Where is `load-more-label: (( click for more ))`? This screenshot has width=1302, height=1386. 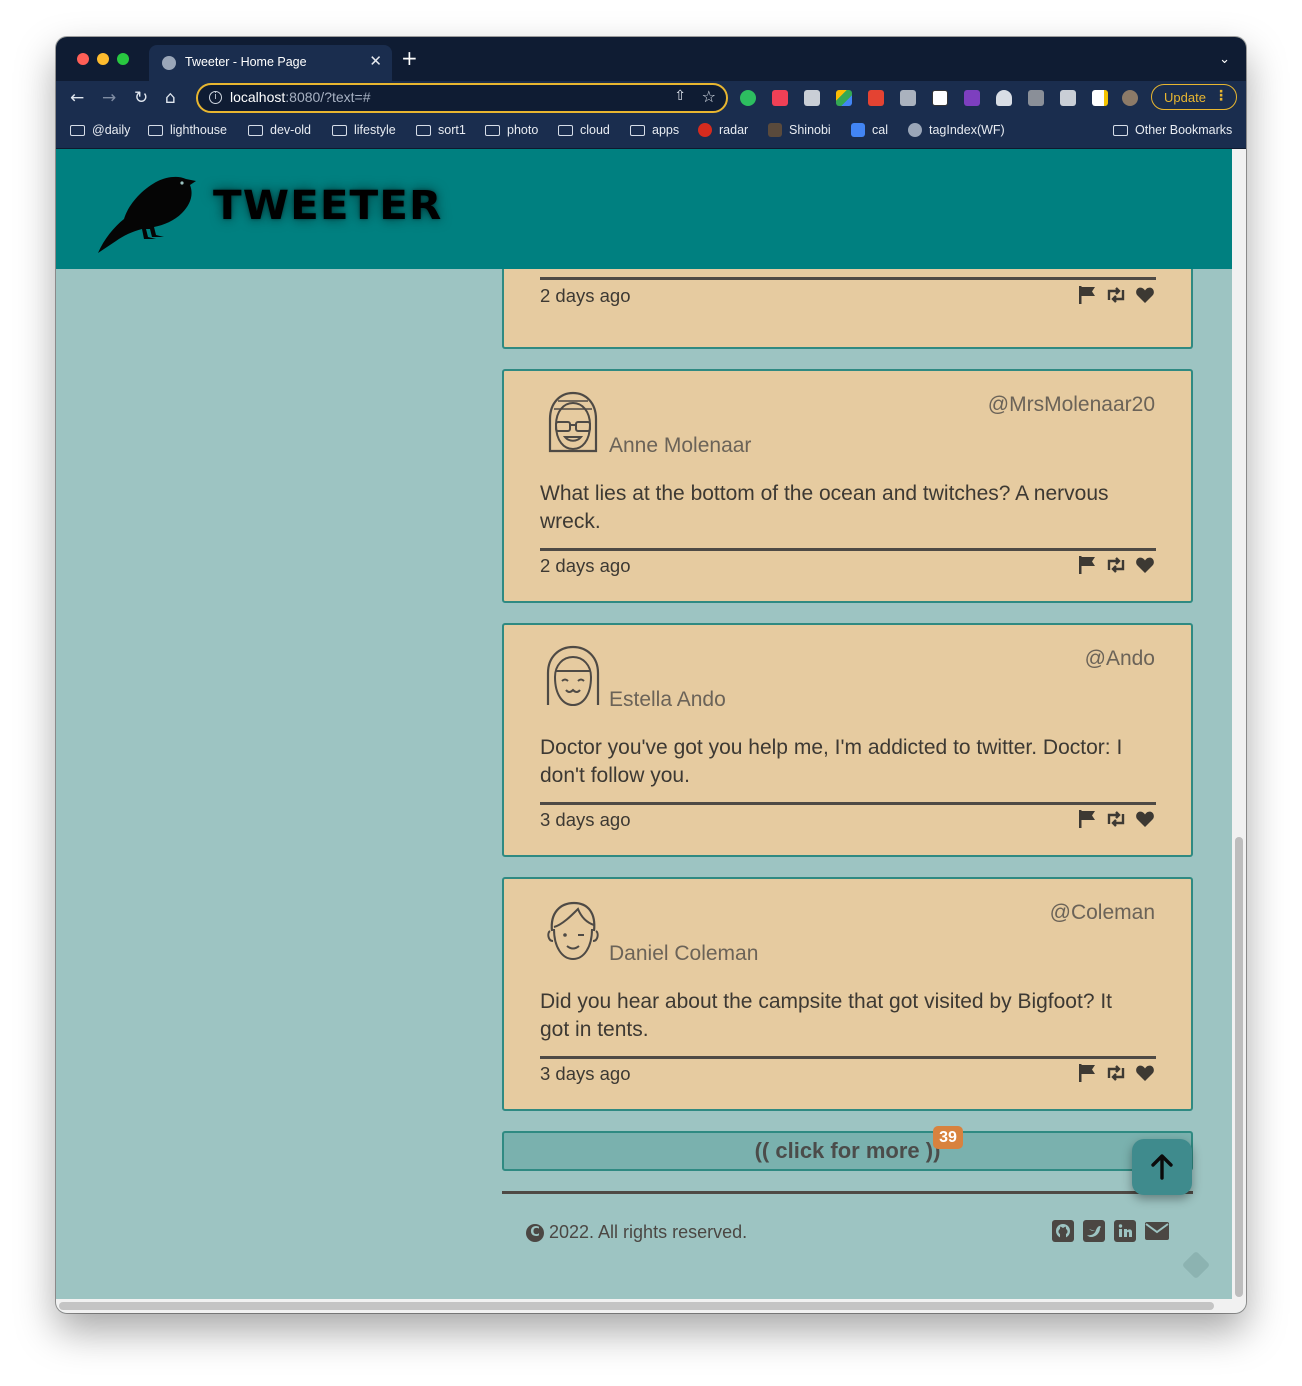 load-more-label: (( click for more )) is located at coordinates (847, 1150).